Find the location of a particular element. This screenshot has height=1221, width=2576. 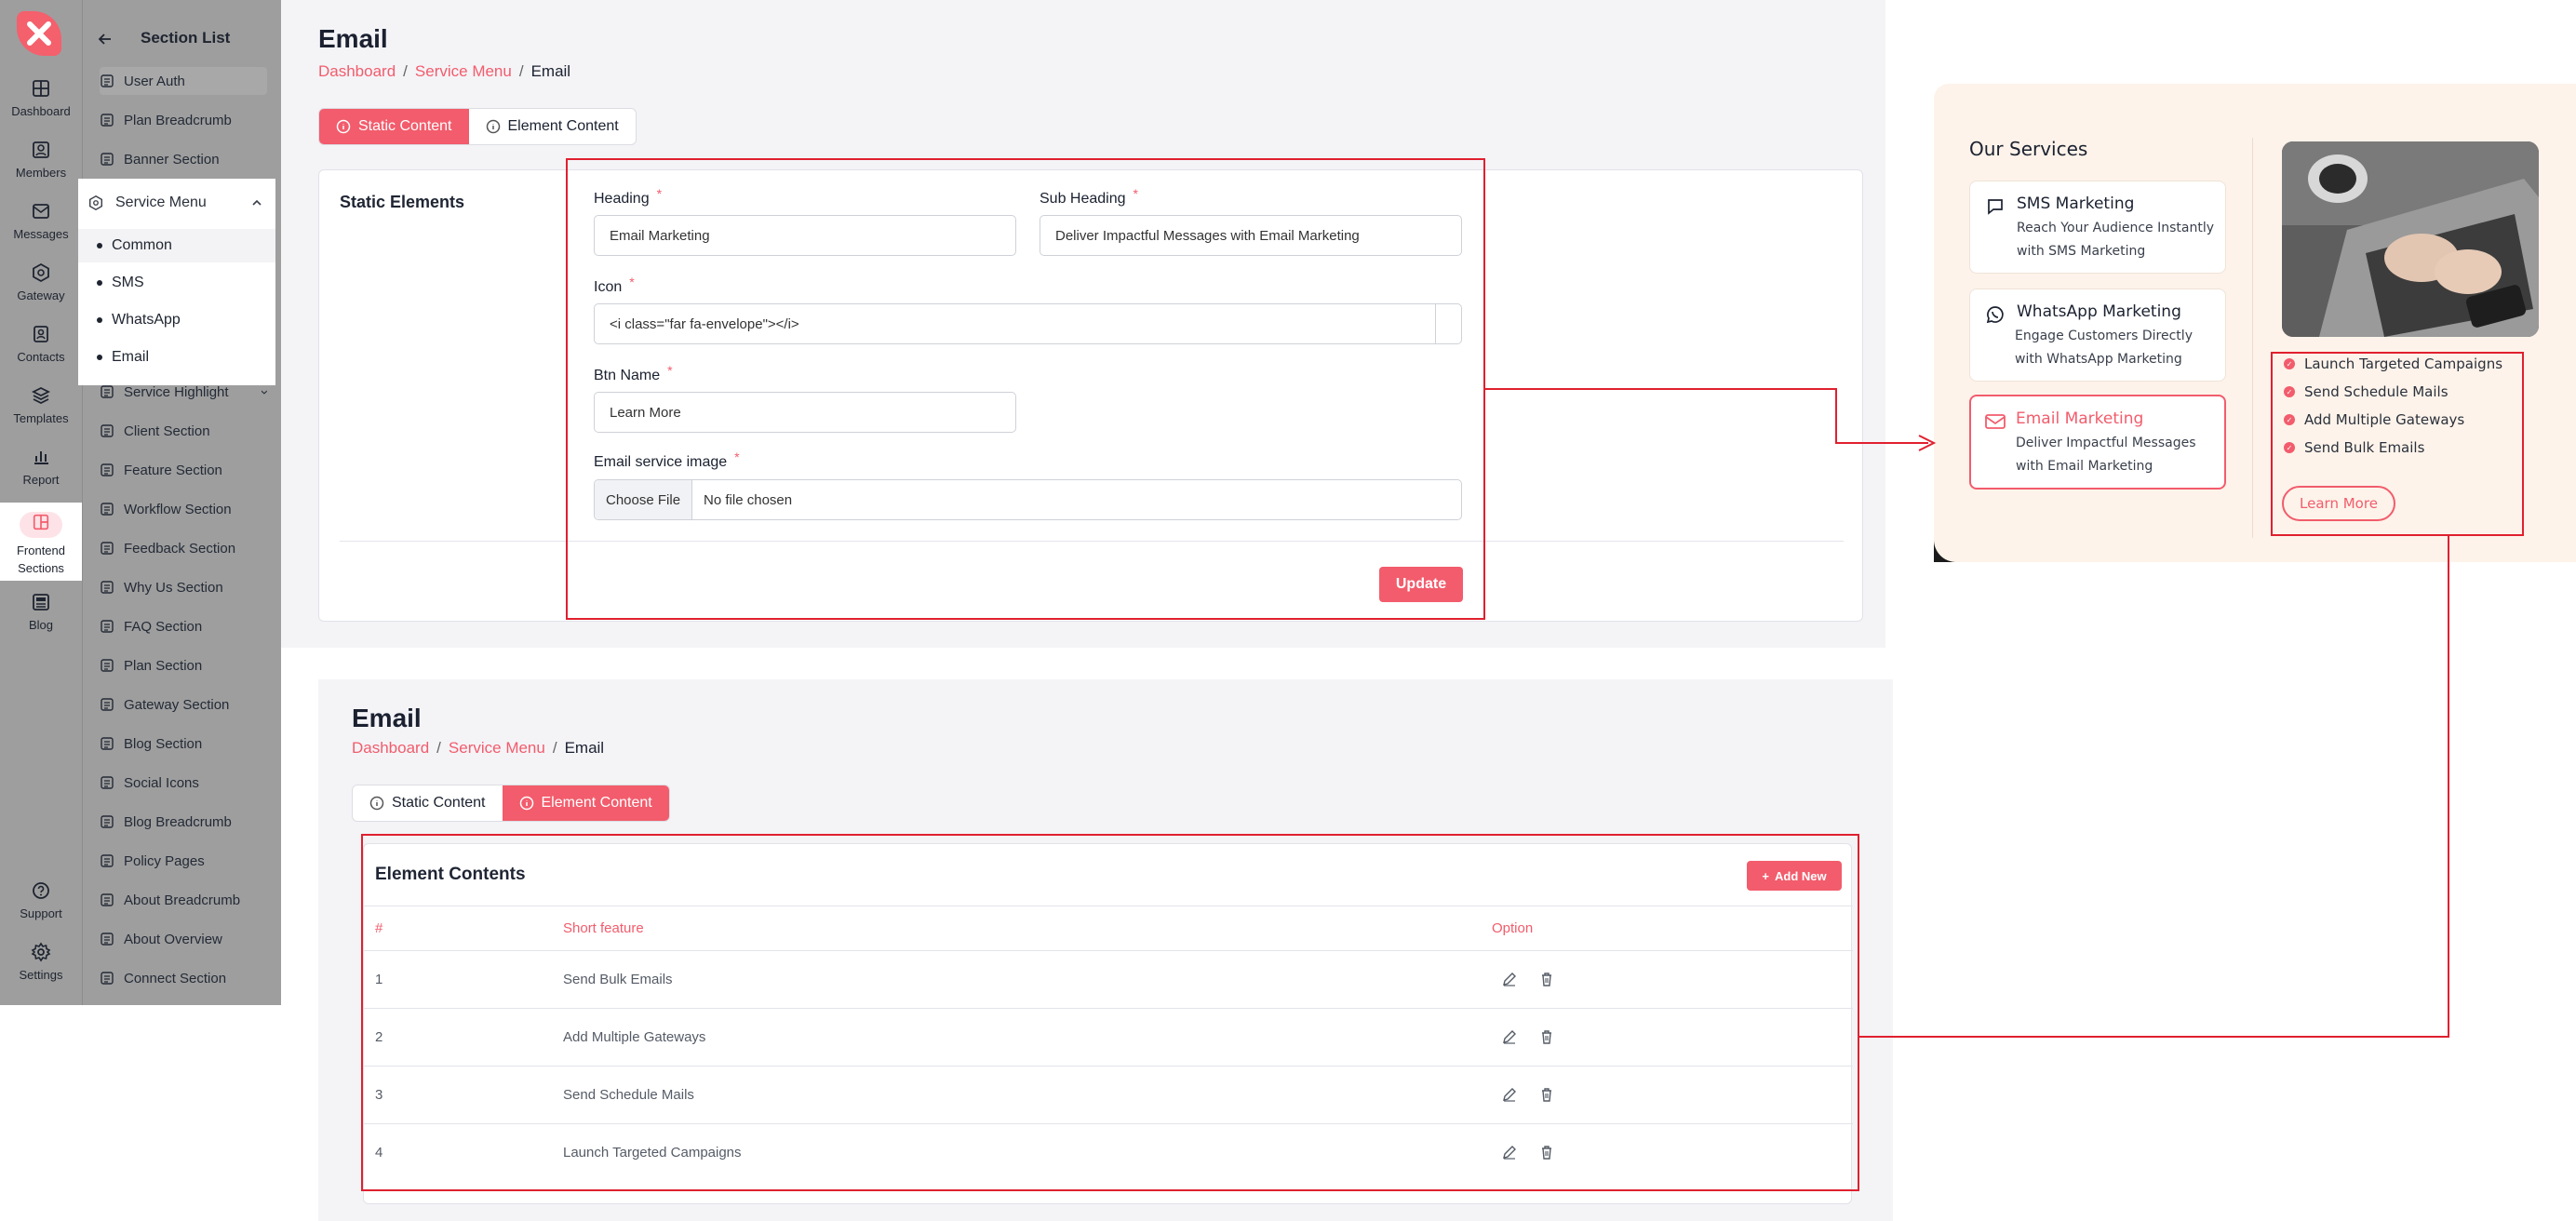

section-item-label: About Breadcrumb is located at coordinates (182, 900).